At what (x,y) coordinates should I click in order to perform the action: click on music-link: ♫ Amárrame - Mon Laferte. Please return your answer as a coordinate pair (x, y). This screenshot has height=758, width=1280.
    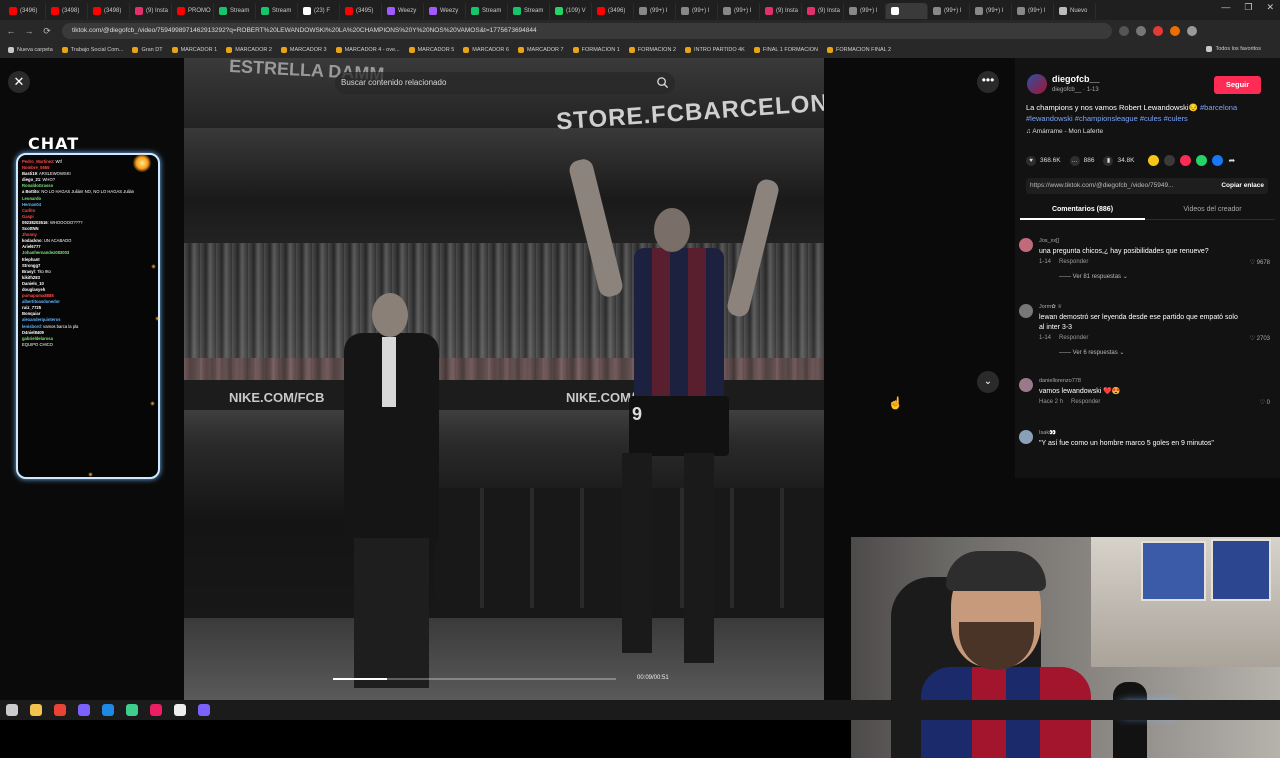
    Looking at the image, I should click on (1064, 131).